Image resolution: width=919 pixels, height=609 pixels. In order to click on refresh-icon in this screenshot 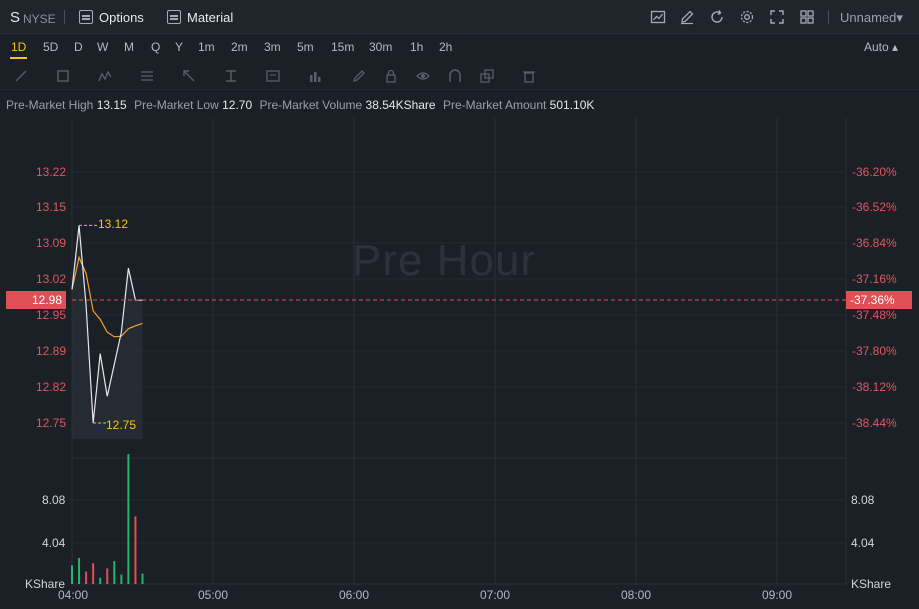, I will do `click(717, 17)`.